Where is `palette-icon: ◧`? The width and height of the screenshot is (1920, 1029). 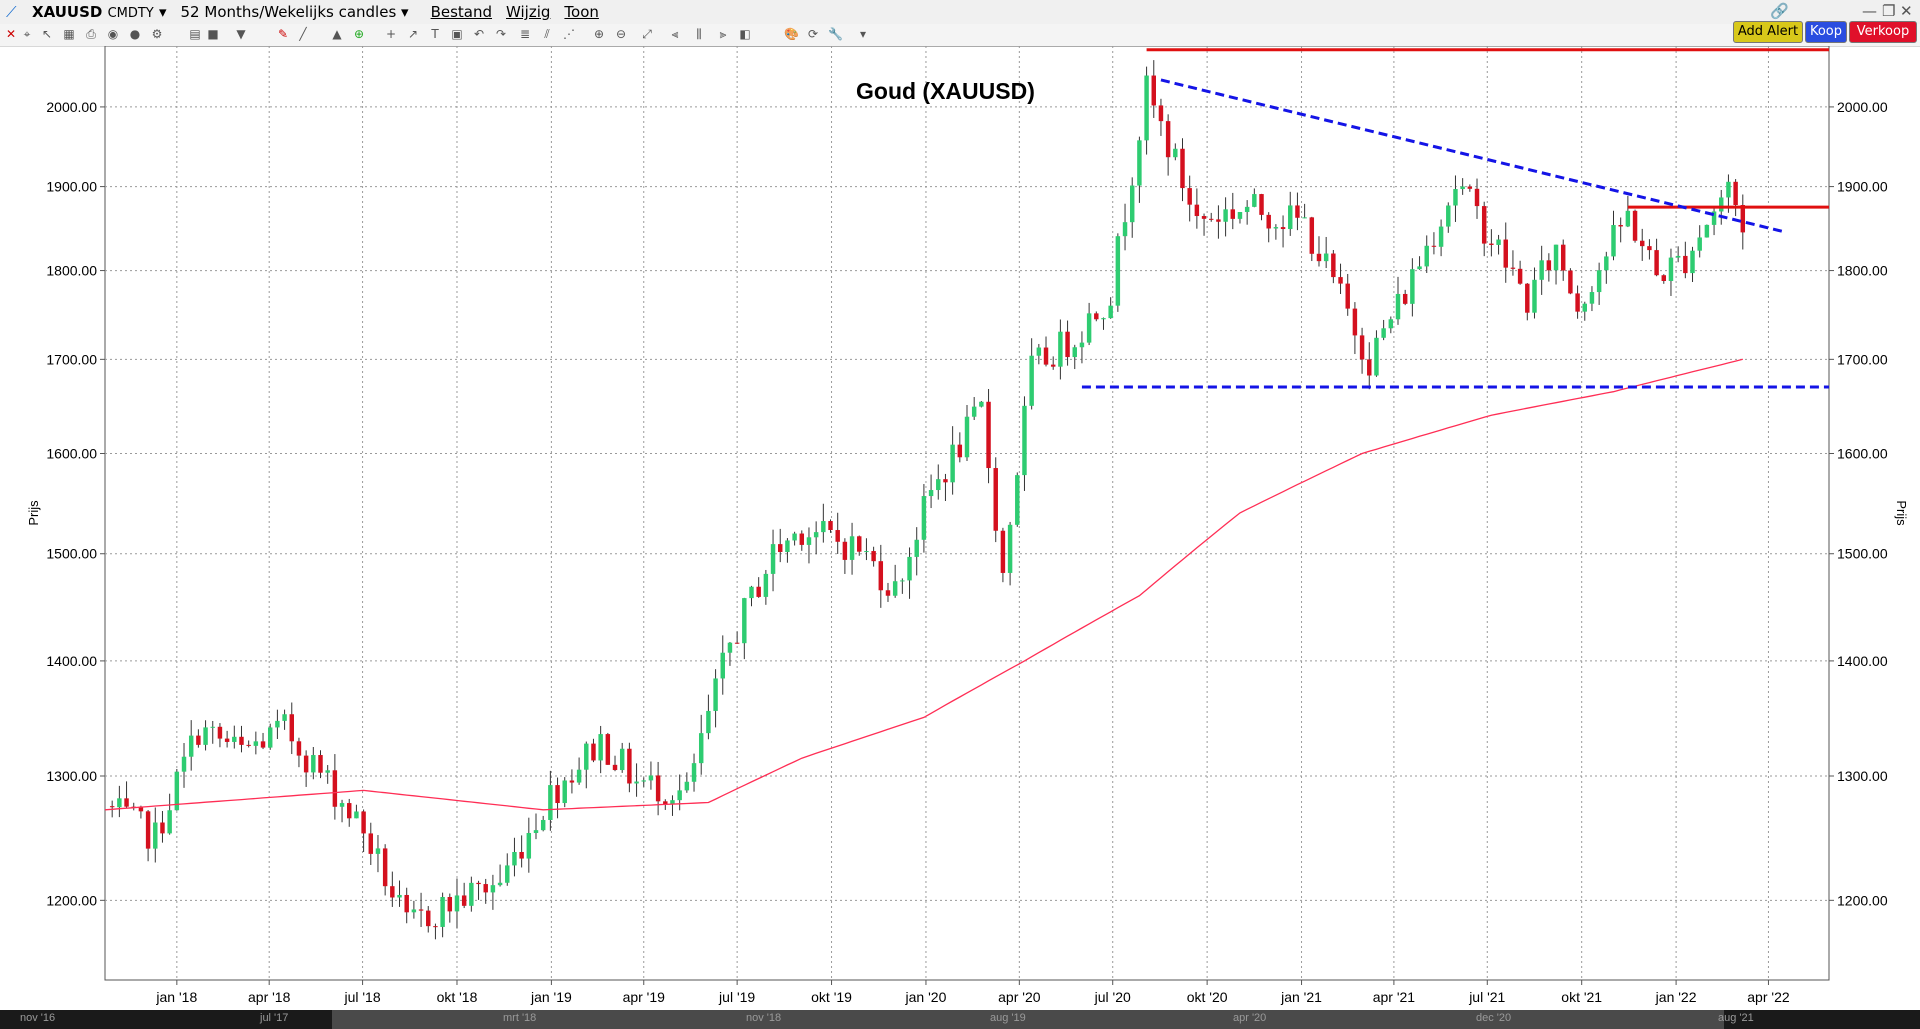 palette-icon: ◧ is located at coordinates (745, 34).